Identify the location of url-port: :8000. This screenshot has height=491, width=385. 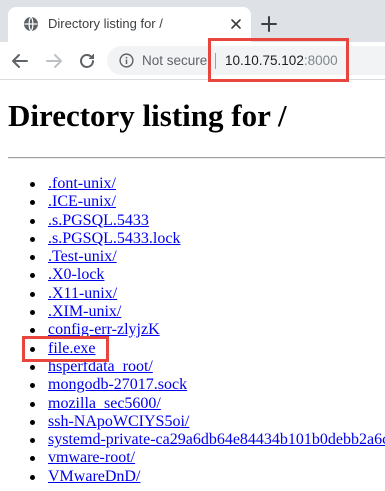
(320, 60).